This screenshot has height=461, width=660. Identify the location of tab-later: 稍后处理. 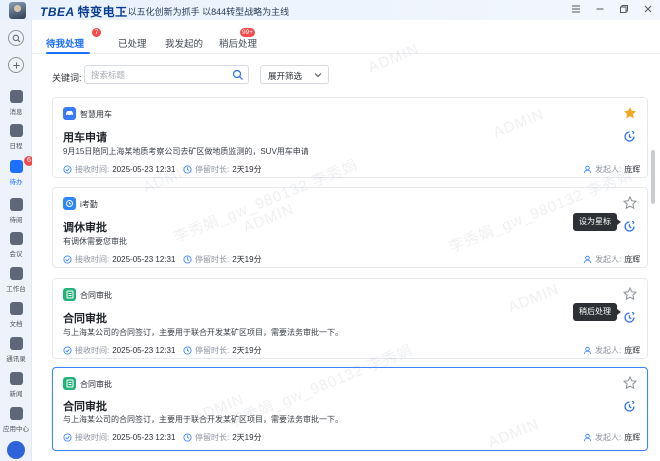
(238, 43).